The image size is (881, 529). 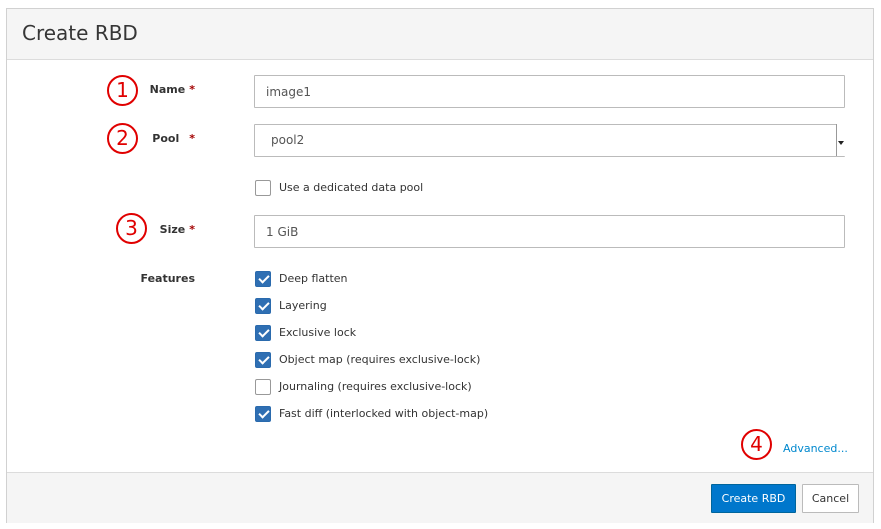 I want to click on name-label-text: Name, so click(x=167, y=89).